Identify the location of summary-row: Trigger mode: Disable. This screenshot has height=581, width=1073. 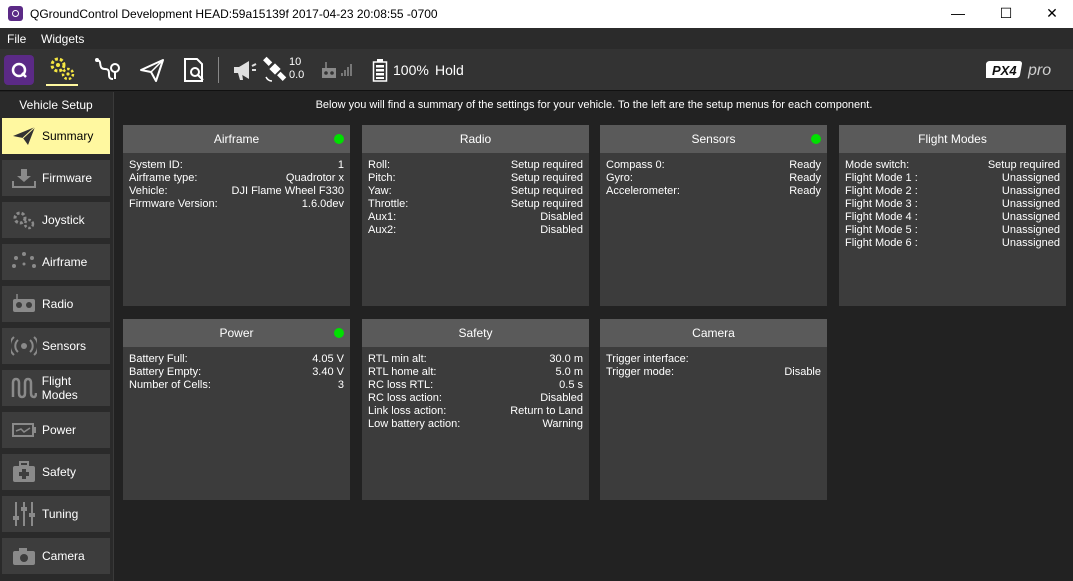
(713, 372).